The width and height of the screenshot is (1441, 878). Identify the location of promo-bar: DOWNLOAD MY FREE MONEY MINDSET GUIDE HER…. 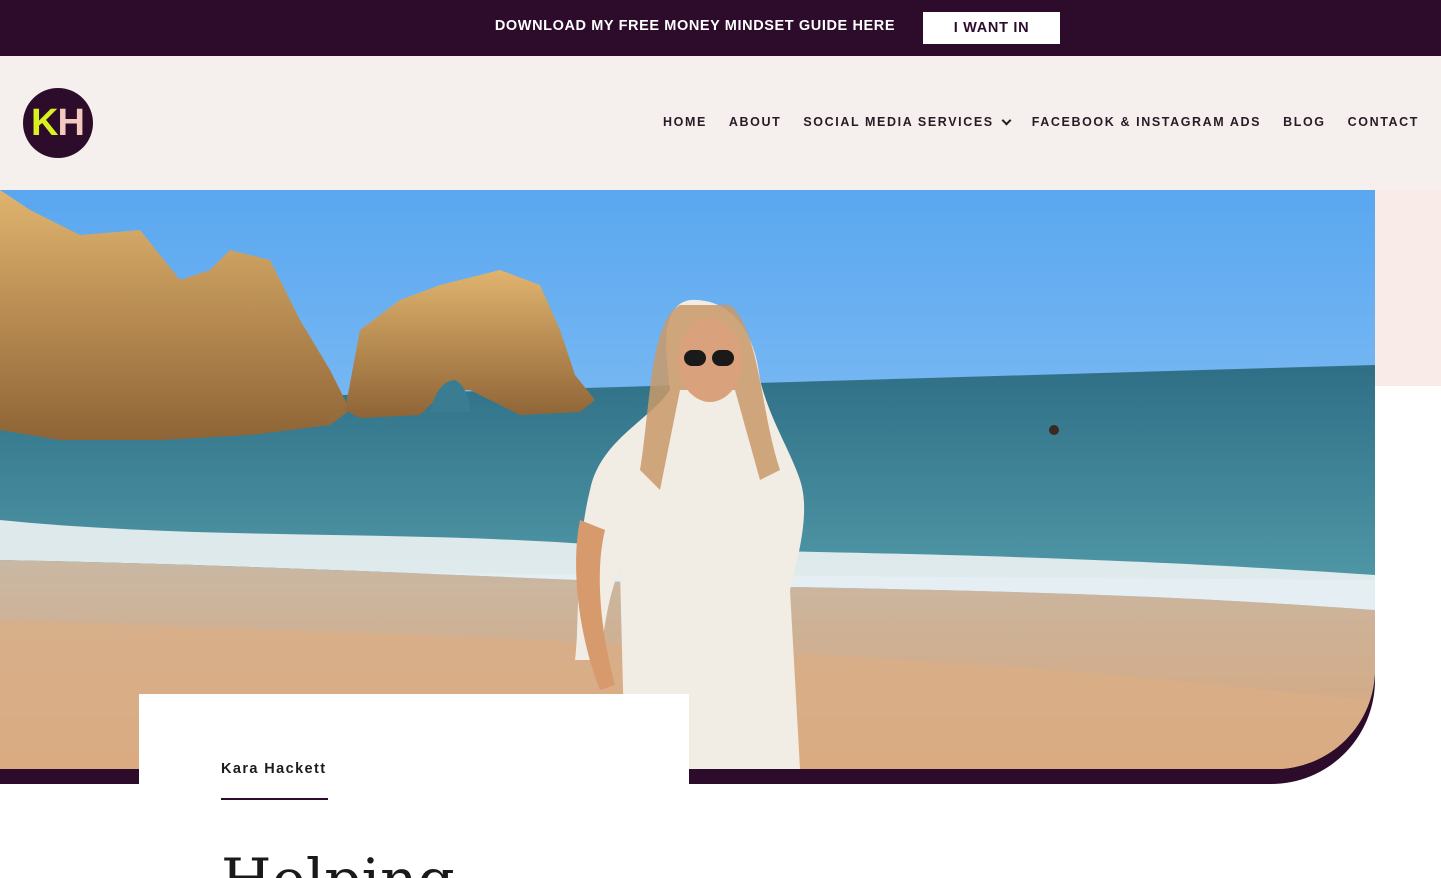
(720, 28).